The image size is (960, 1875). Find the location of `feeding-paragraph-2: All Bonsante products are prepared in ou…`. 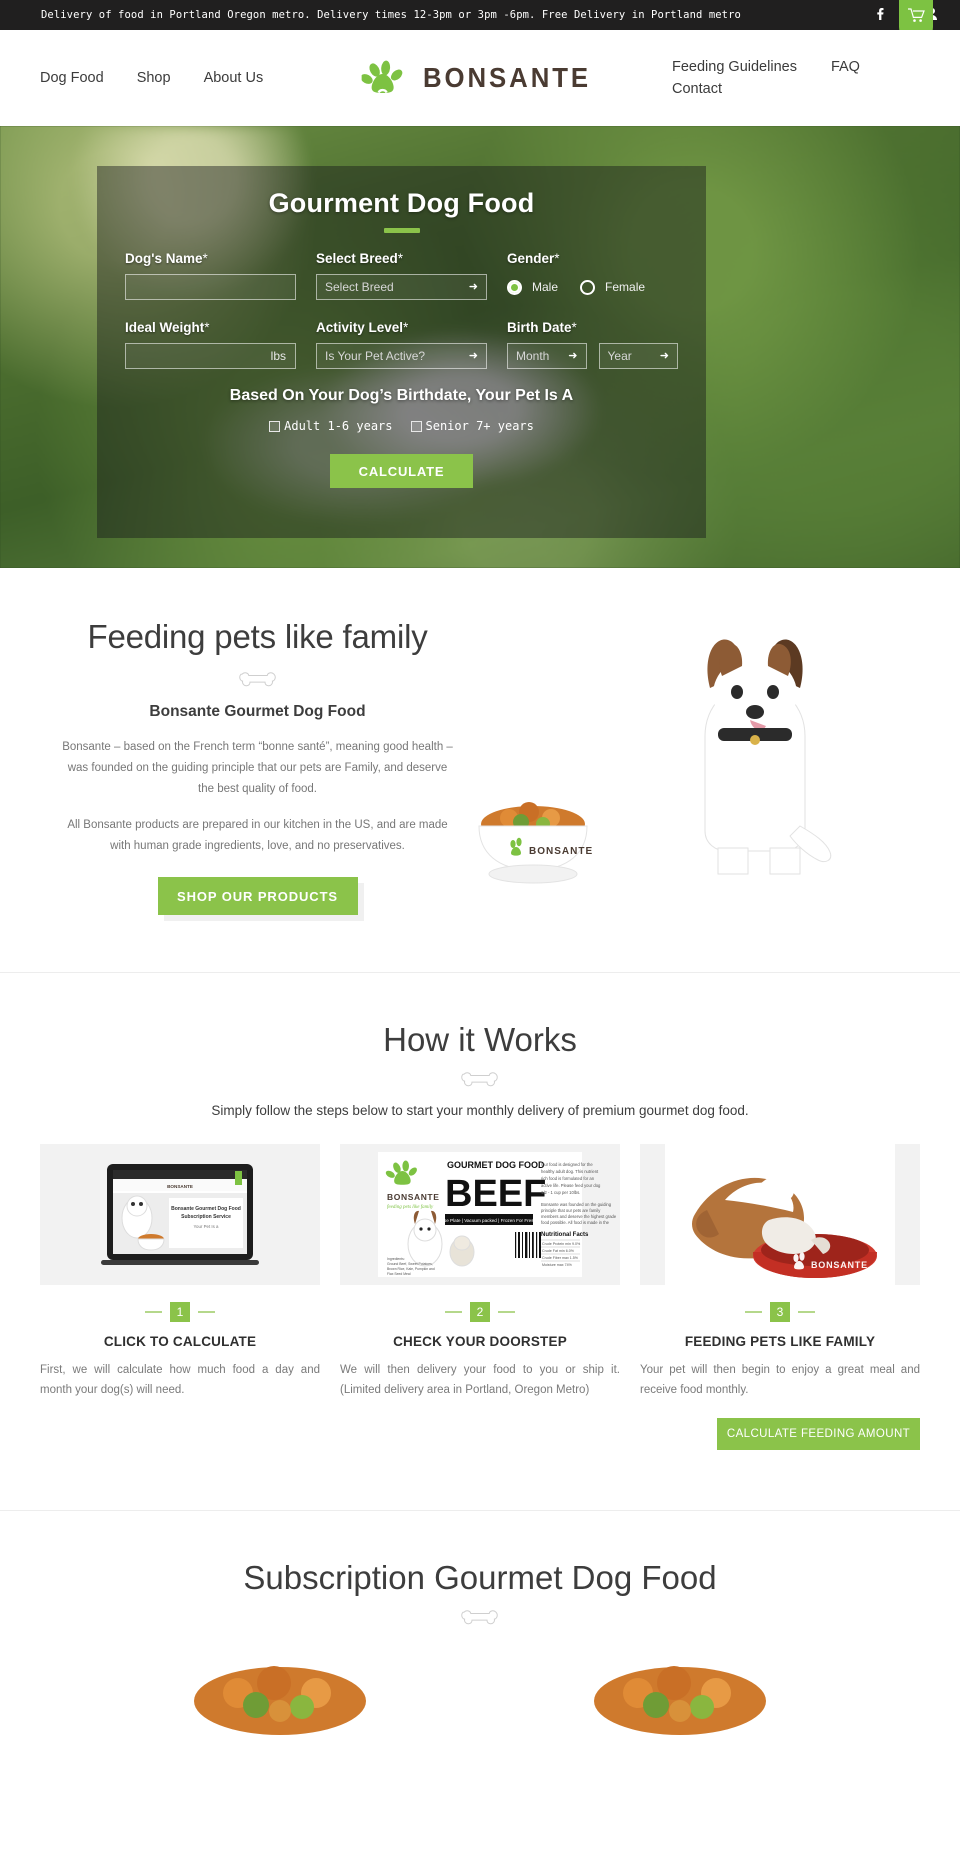

feeding-paragraph-2: All Bonsante products are prepared in ou… is located at coordinates (257, 835).